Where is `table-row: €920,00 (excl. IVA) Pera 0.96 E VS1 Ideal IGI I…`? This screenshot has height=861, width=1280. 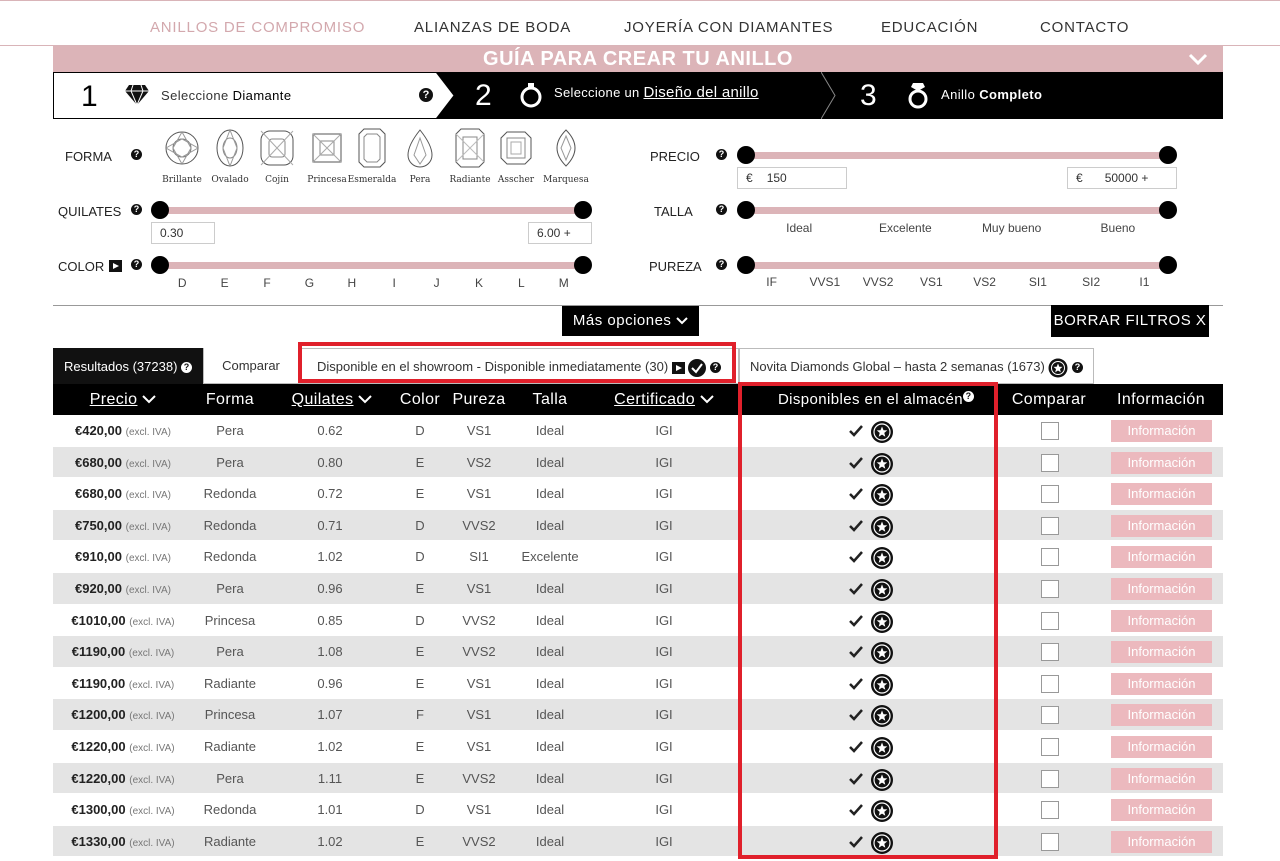
table-row: €920,00 (excl. IVA) Pera 0.96 E VS1 Ideal IGI I… is located at coordinates (638, 588).